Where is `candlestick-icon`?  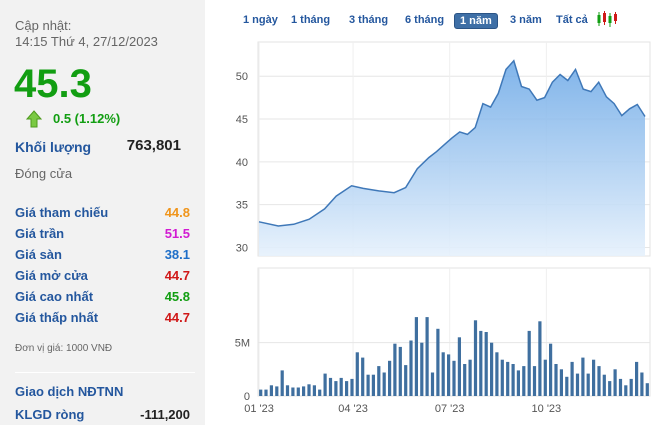 candlestick-icon is located at coordinates (607, 19).